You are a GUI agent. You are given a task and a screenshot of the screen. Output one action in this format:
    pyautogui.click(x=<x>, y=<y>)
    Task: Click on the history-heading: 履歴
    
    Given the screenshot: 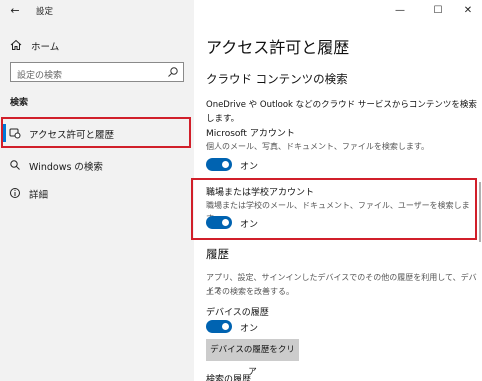 What is the action you would take?
    pyautogui.click(x=217, y=254)
    